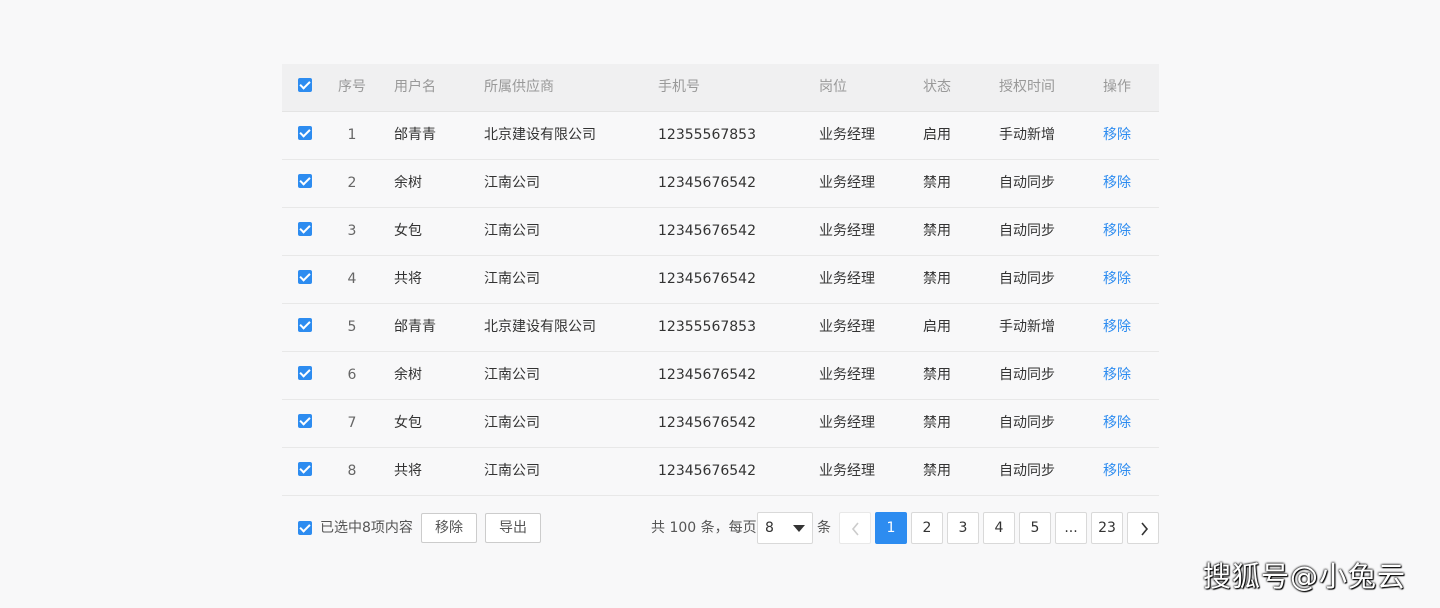 The width and height of the screenshot is (1440, 608). Describe the element at coordinates (352, 471) in the screenshot. I see `cell-index: 8` at that location.